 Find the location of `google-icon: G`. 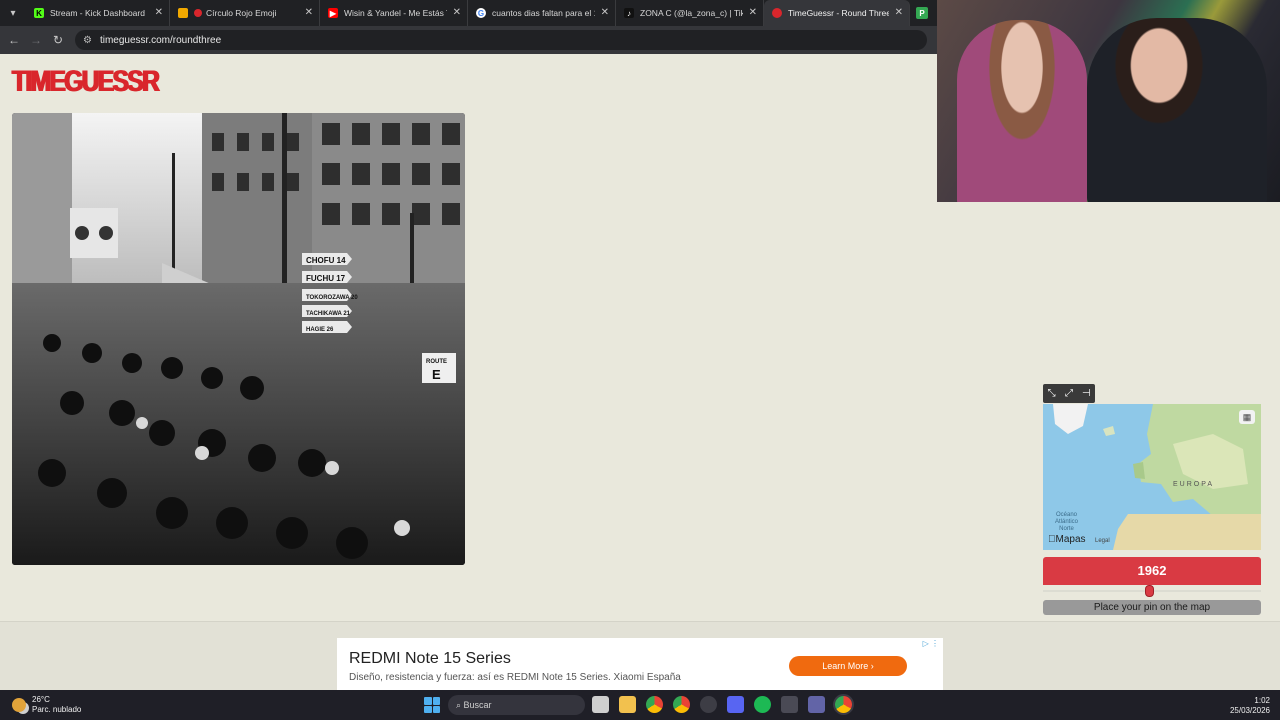

google-icon: G is located at coordinates (481, 13).